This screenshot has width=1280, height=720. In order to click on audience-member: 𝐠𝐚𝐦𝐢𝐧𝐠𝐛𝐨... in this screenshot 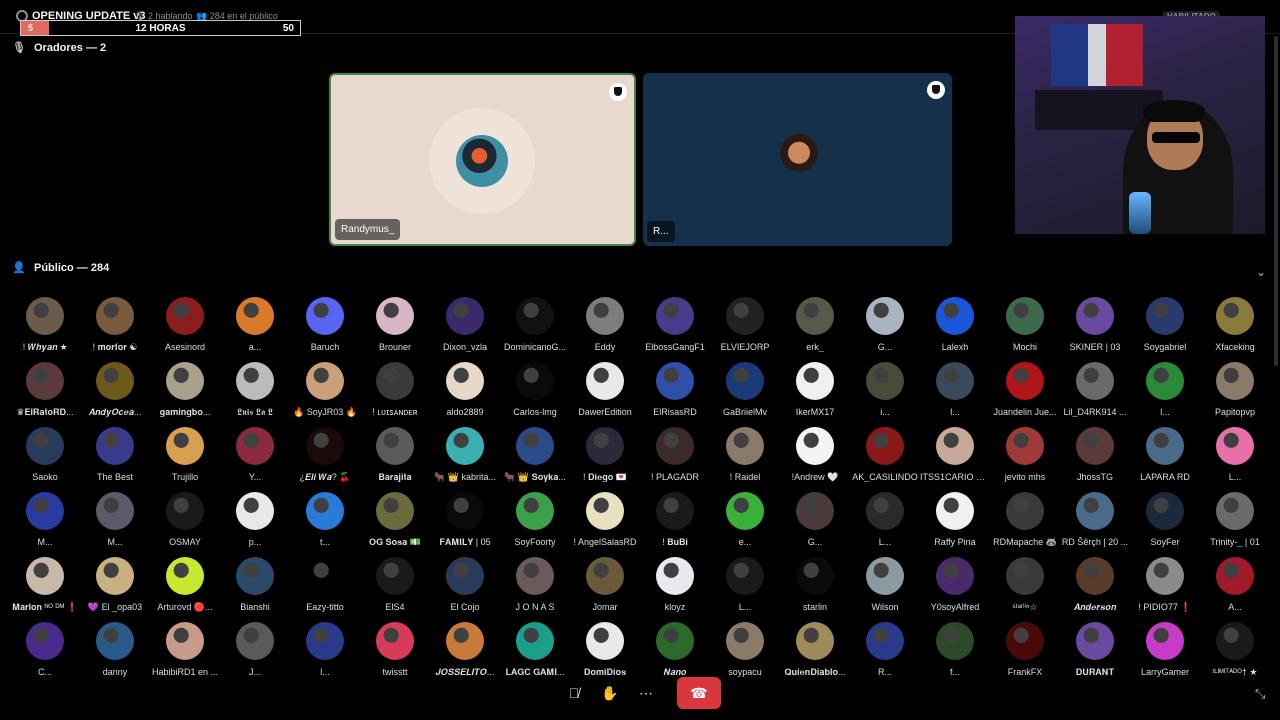, I will do `click(185, 393)`.